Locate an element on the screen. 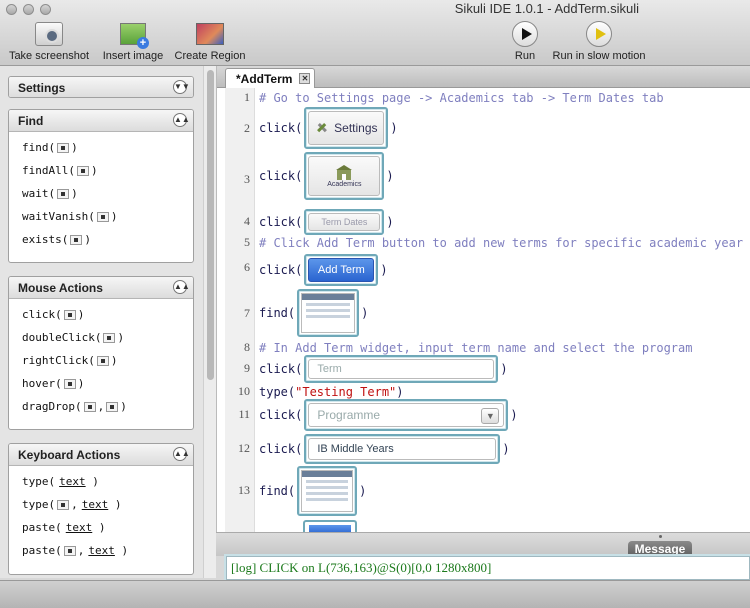  code-line: click( Programme ▼ ) is located at coordinates (388, 415).